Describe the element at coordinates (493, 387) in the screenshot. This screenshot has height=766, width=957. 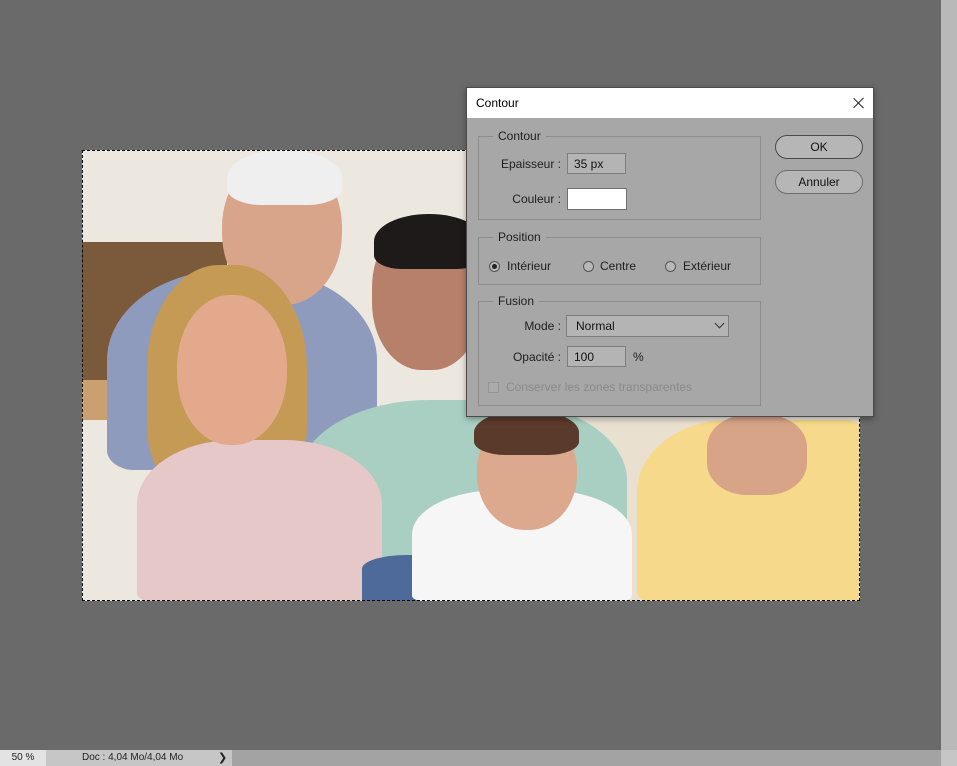
I see `preserve-transparency-checkbox` at that location.